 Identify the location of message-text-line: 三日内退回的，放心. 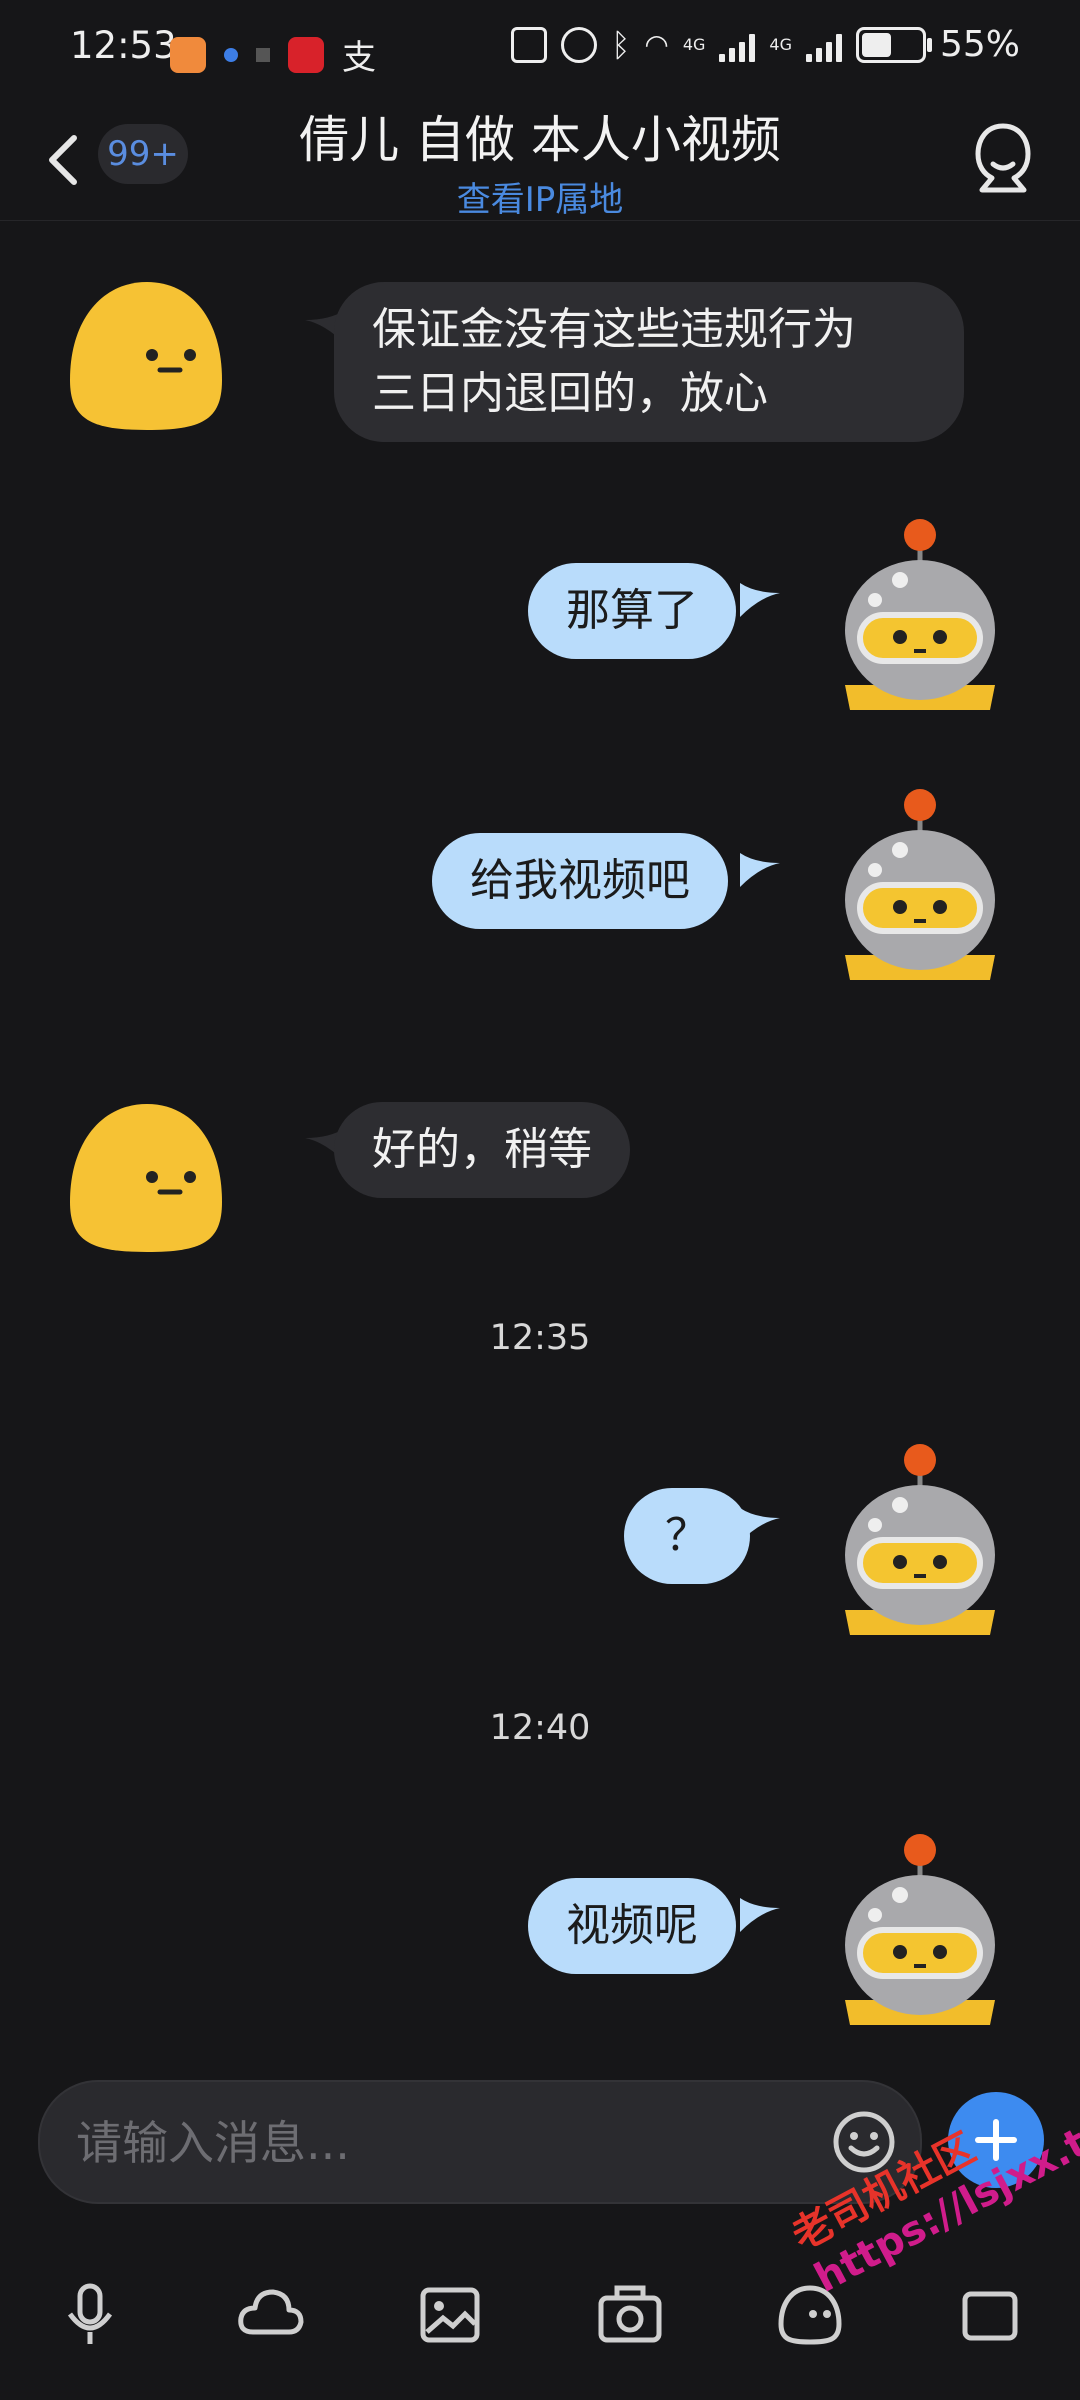
(570, 393).